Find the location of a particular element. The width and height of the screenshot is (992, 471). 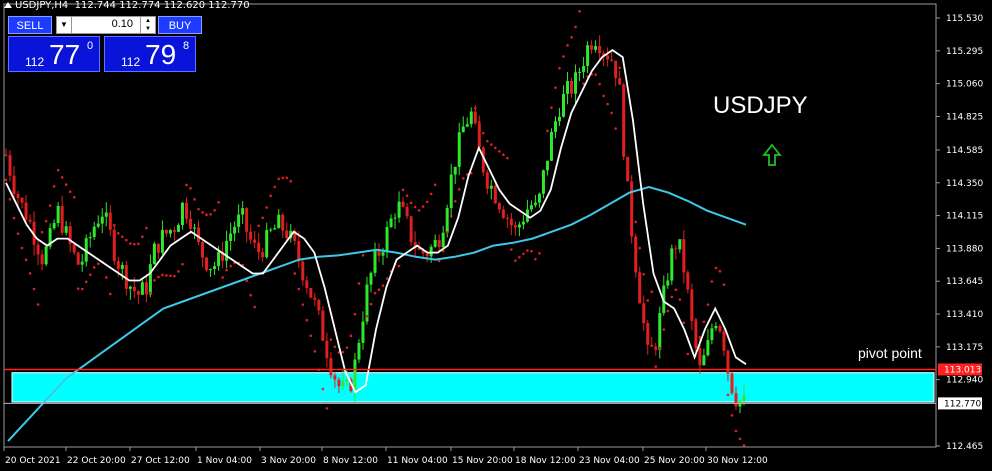

up-arrow-icon is located at coordinates (772, 154).